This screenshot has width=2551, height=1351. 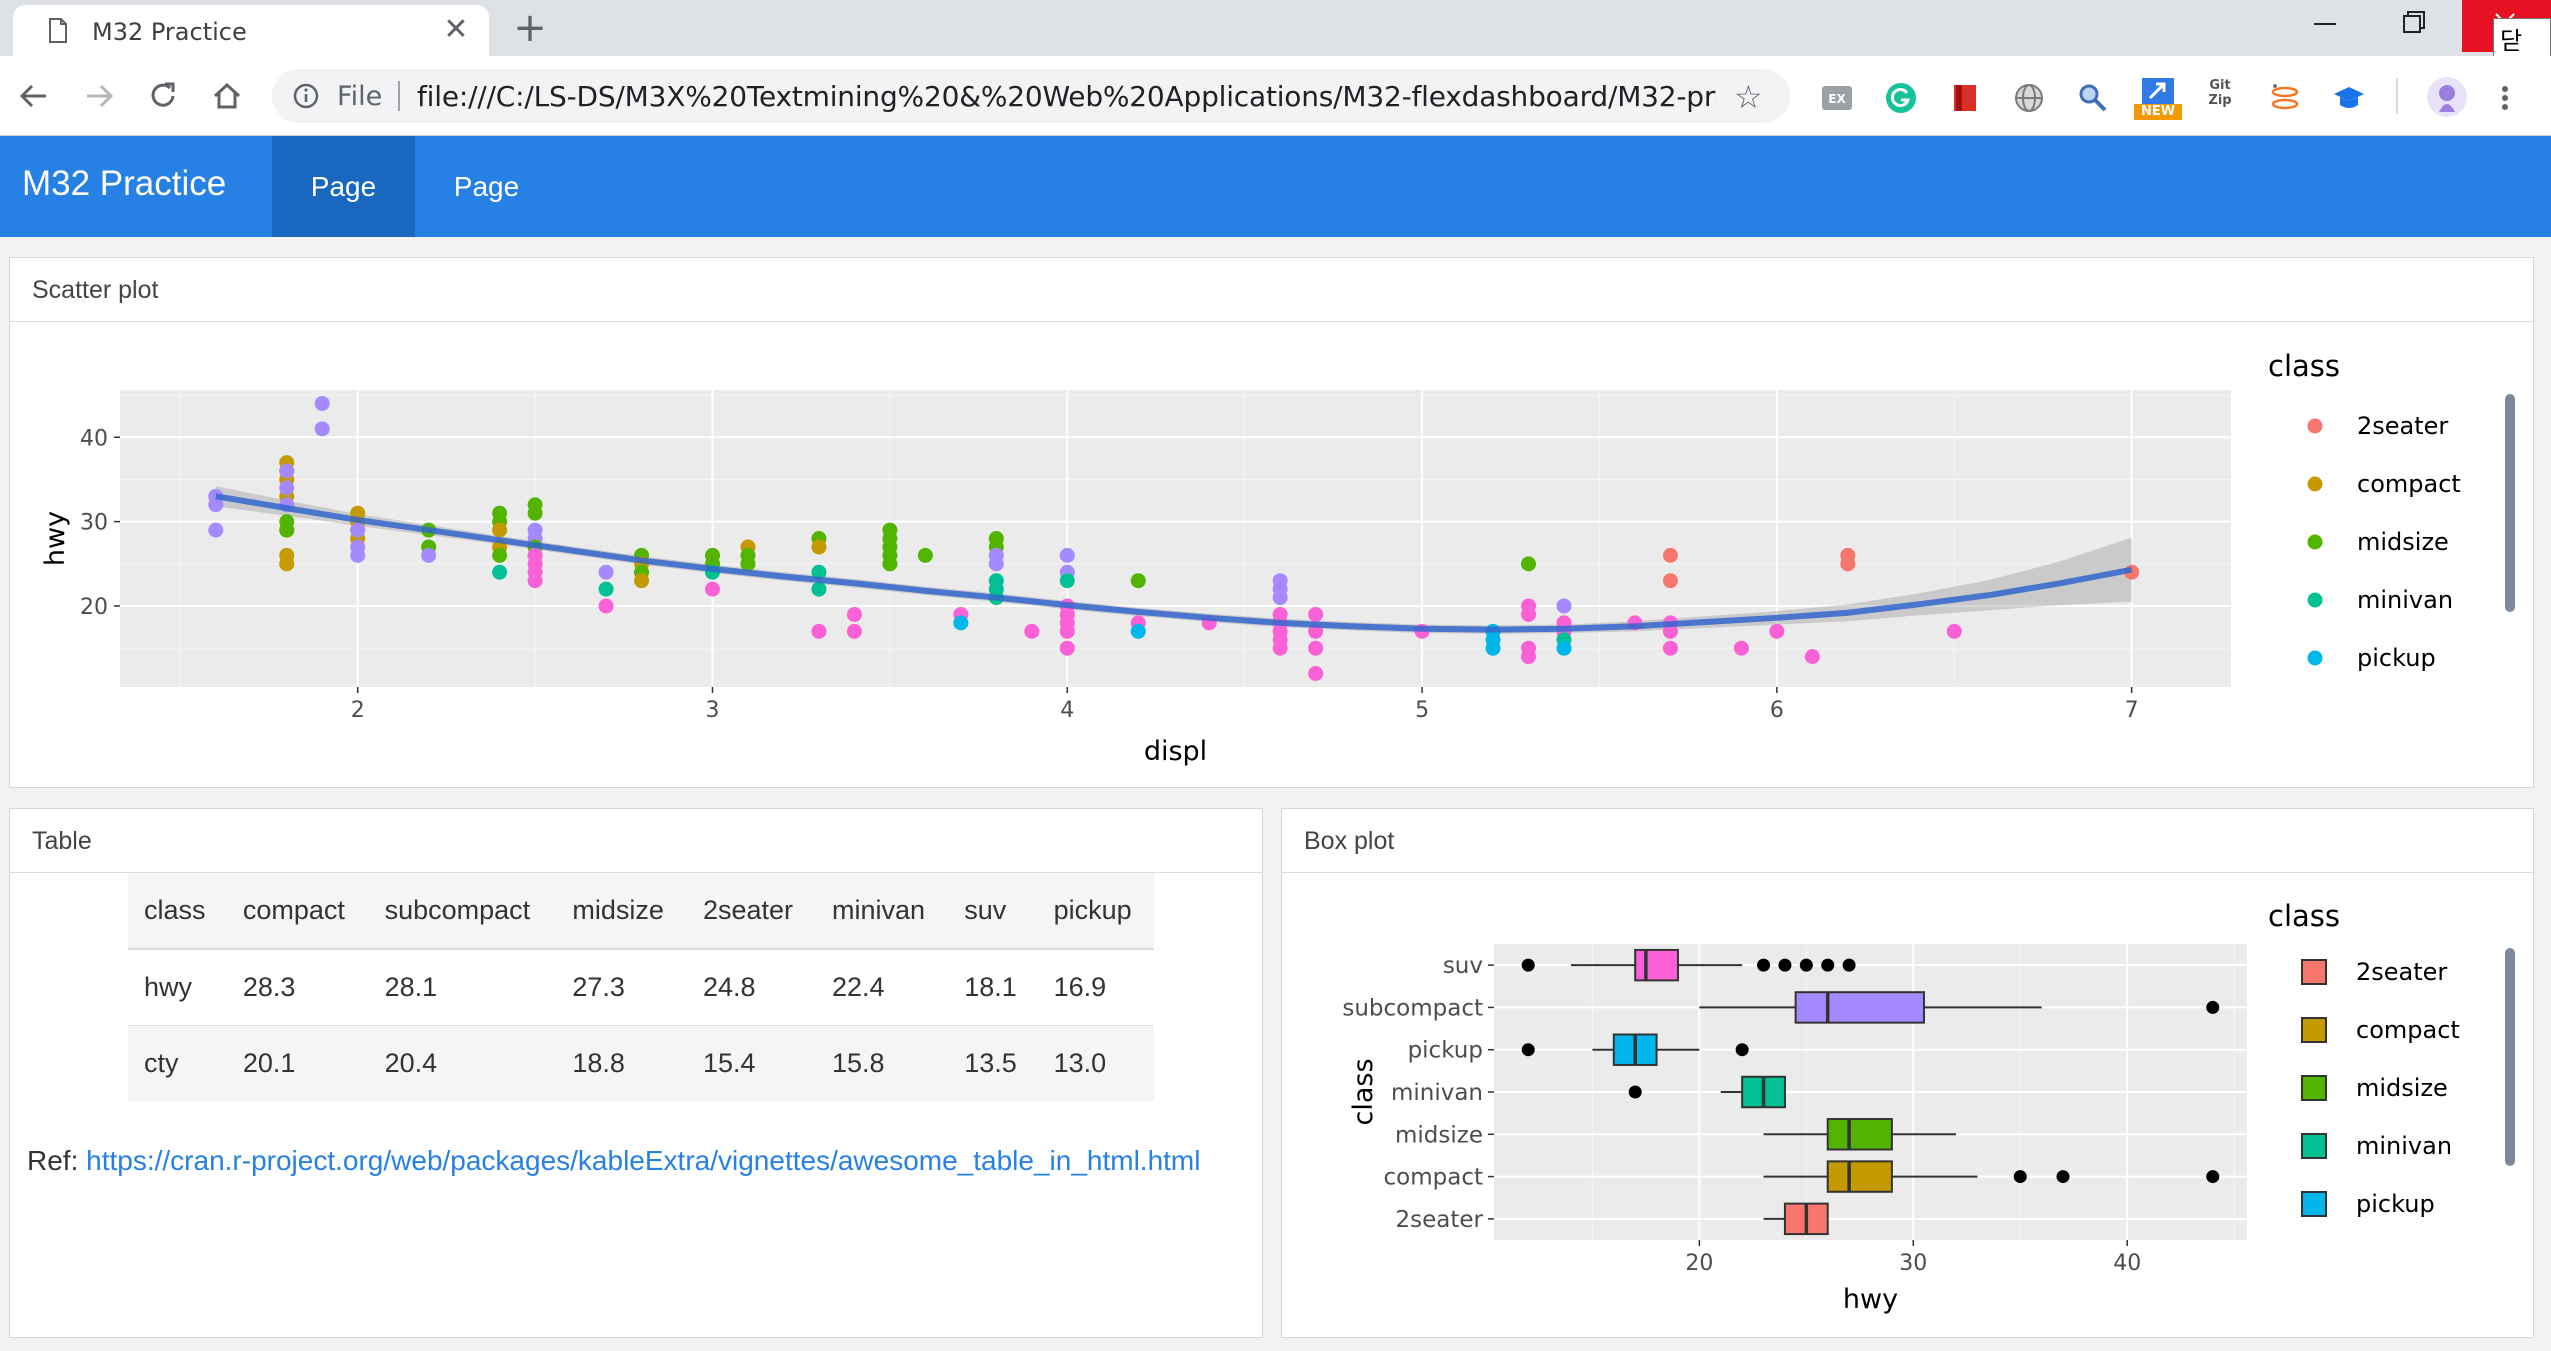 What do you see at coordinates (1363, 1091) in the screenshot?
I see `y-axis-label: class` at bounding box center [1363, 1091].